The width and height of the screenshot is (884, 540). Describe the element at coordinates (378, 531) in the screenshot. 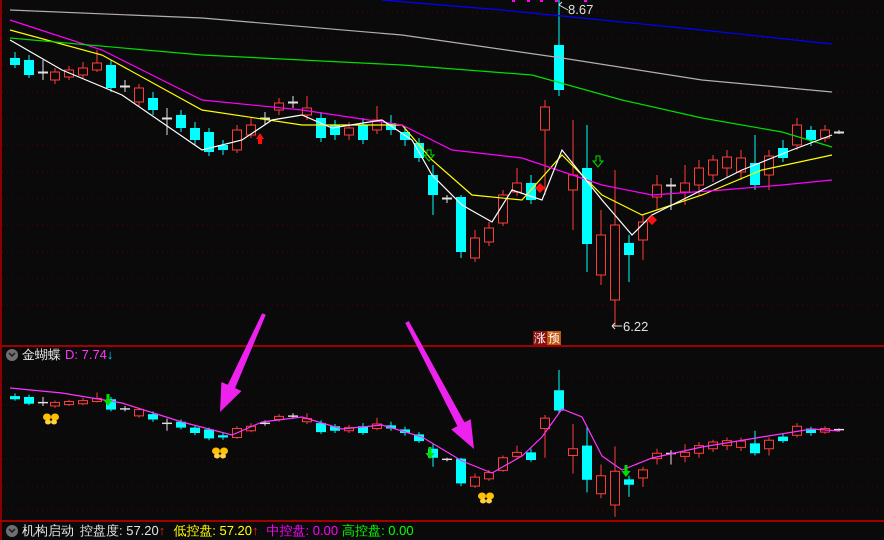

I see `indicator-reading: 高控盘: 0.00` at that location.